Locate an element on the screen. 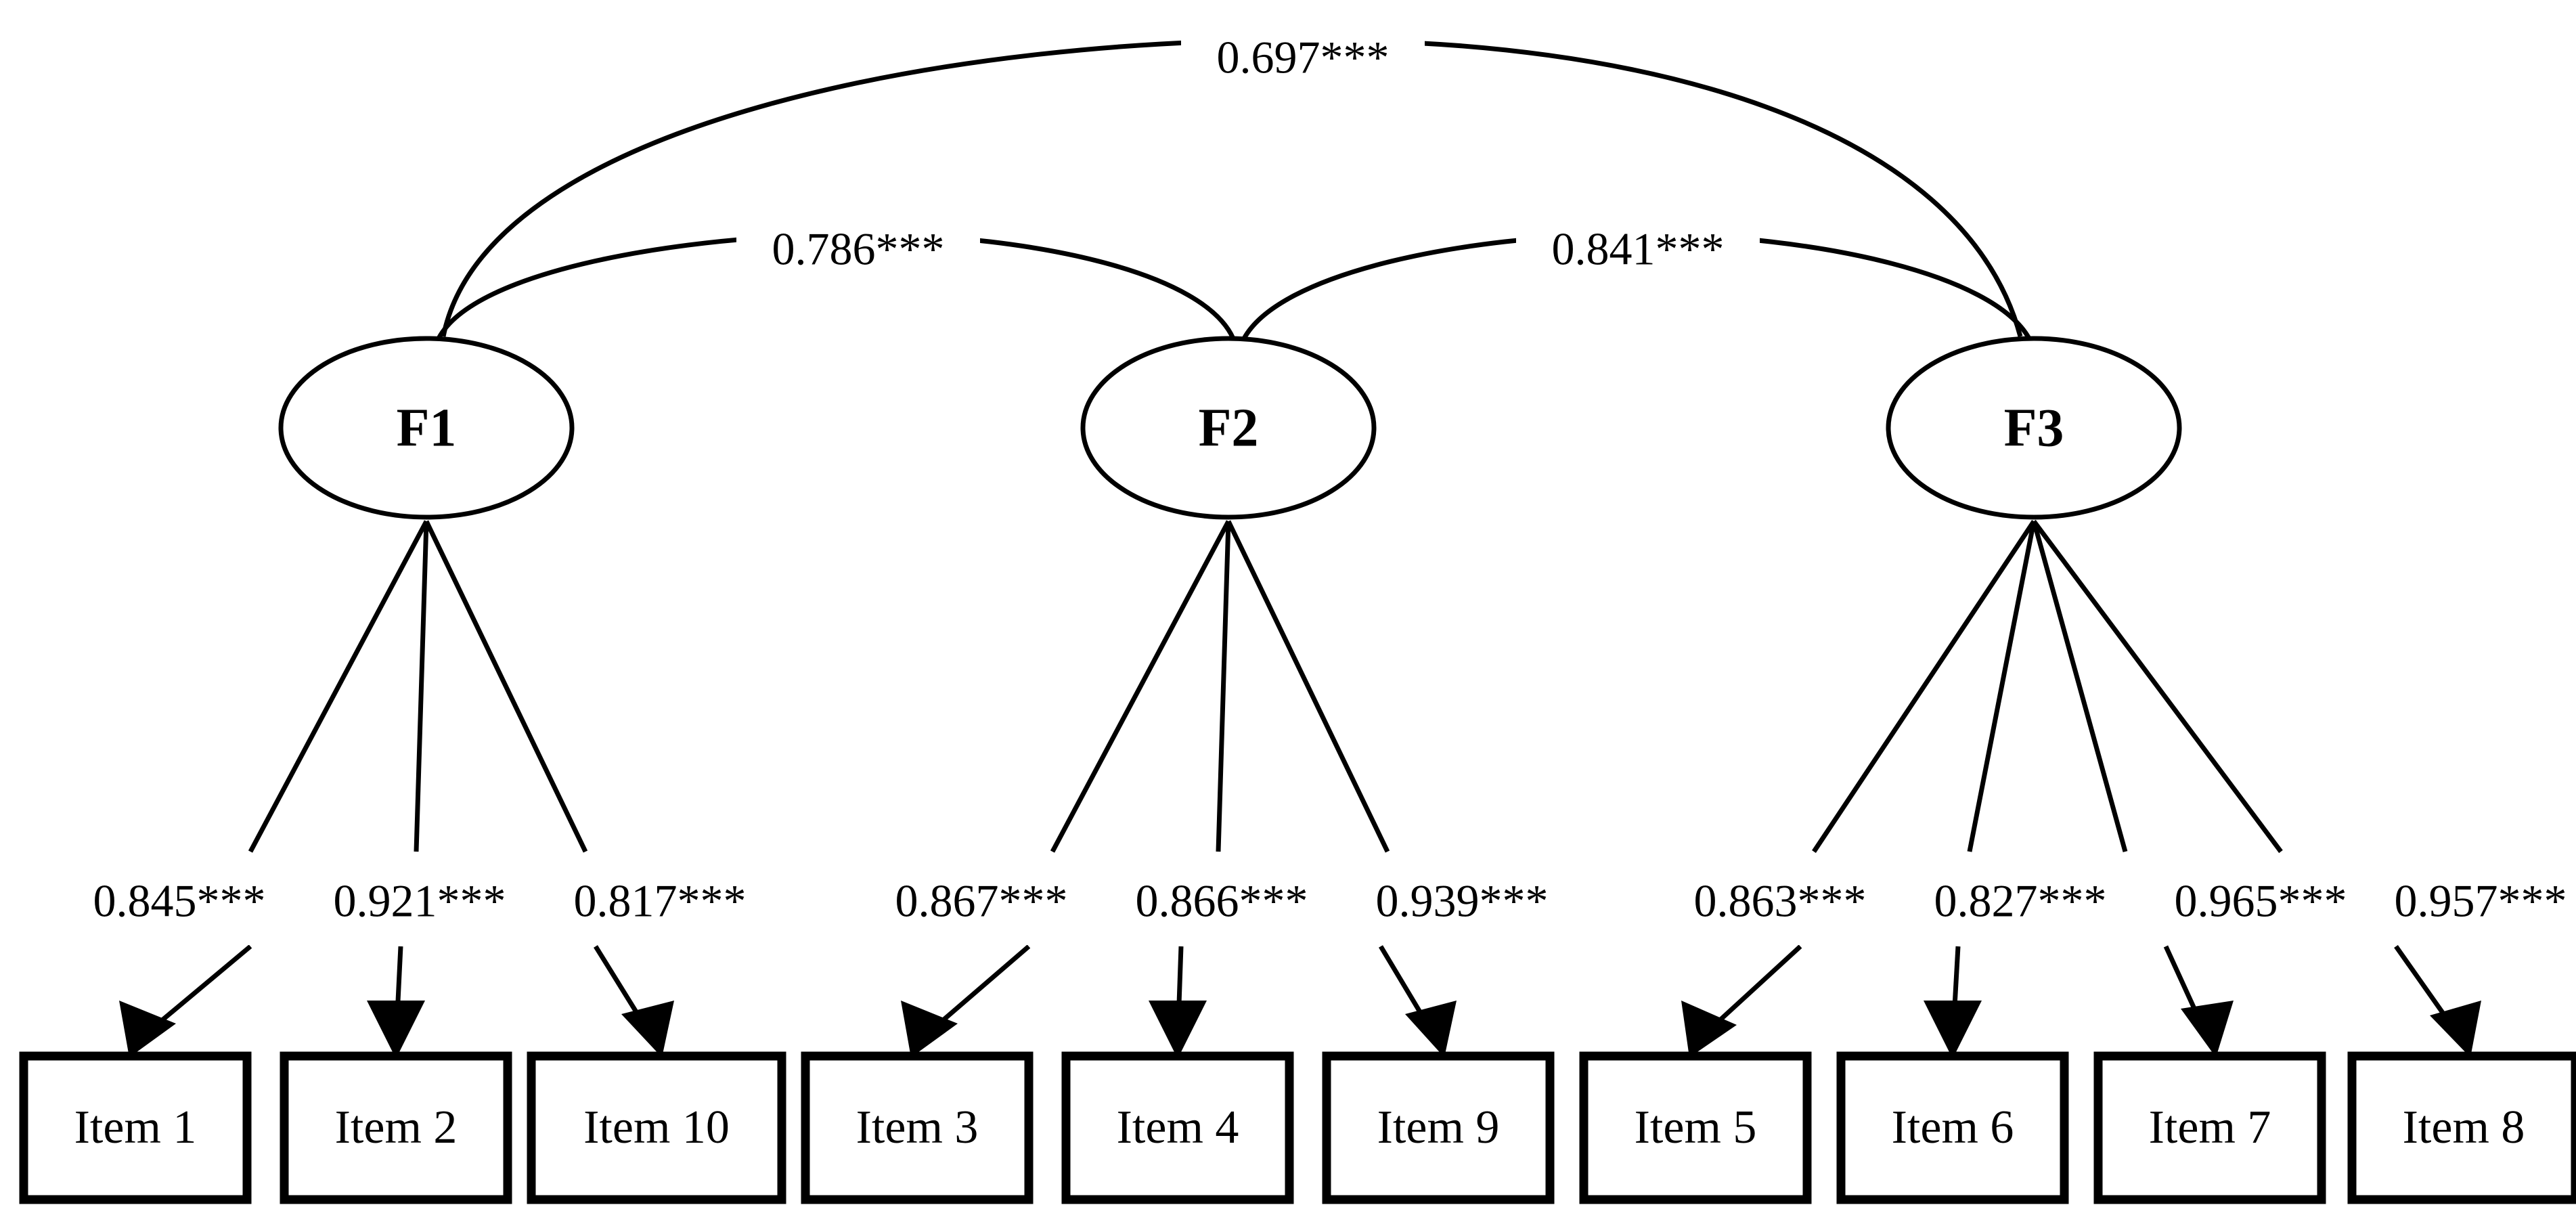 This screenshot has width=2576, height=1228. arrow-head-item6 is located at coordinates (1953, 1030).